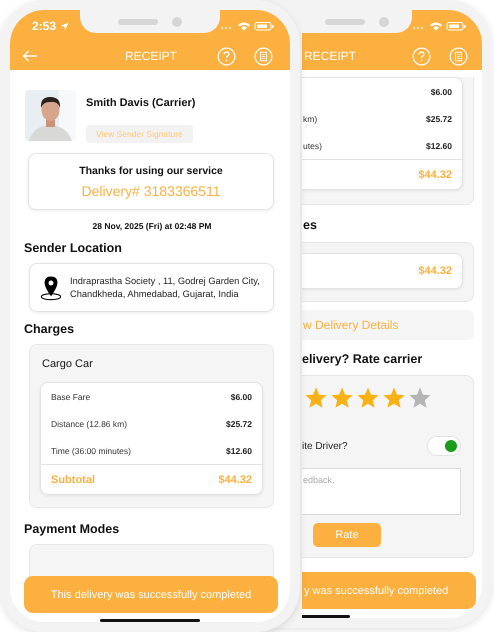 This screenshot has width=494, height=632. Describe the element at coordinates (310, 225) in the screenshot. I see `section-heading: es` at that location.